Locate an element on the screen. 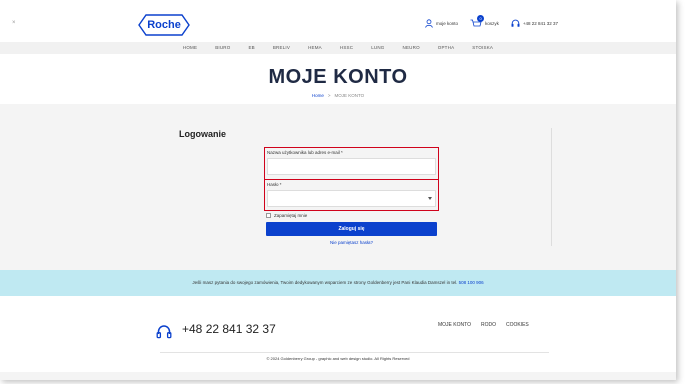 Image resolution: width=688 pixels, height=384 pixels. support-phone-link: 508 100 906 is located at coordinates (471, 282).